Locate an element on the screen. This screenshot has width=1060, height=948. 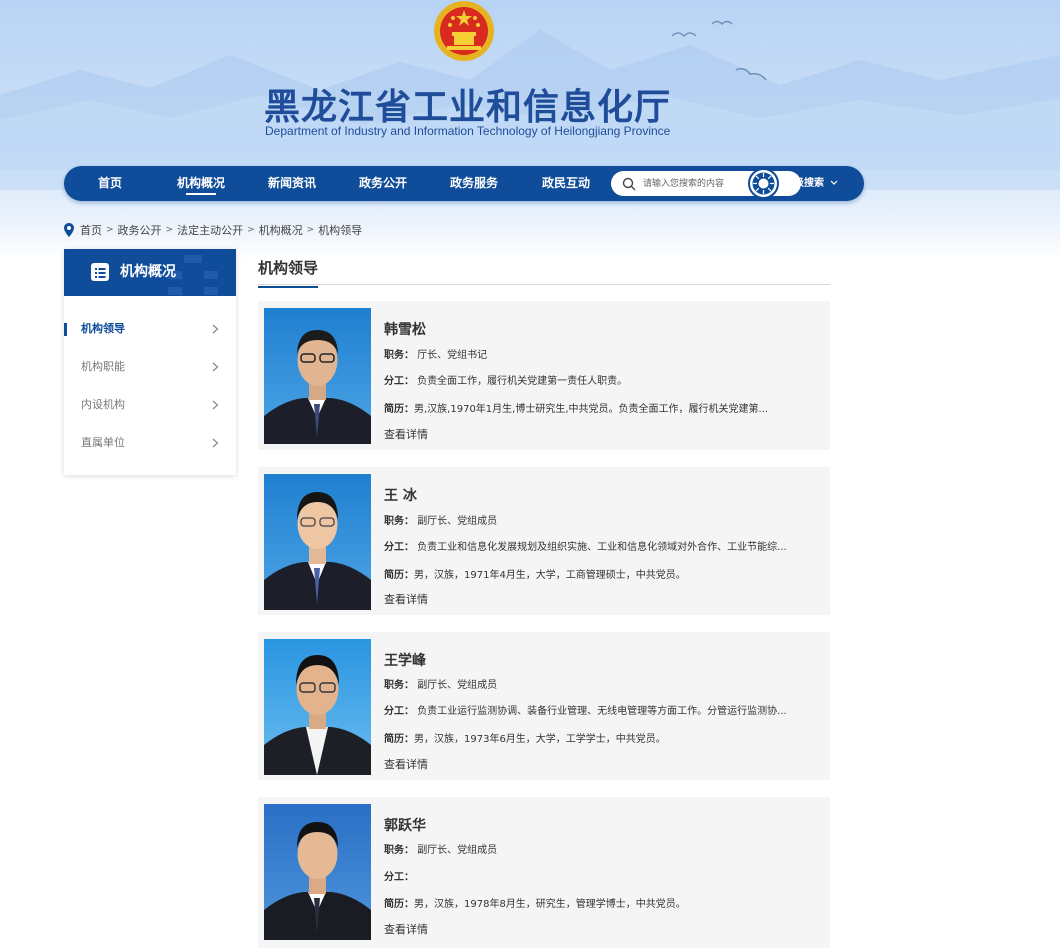
sidebar-item-label: 机构职能 is located at coordinates (103, 366).